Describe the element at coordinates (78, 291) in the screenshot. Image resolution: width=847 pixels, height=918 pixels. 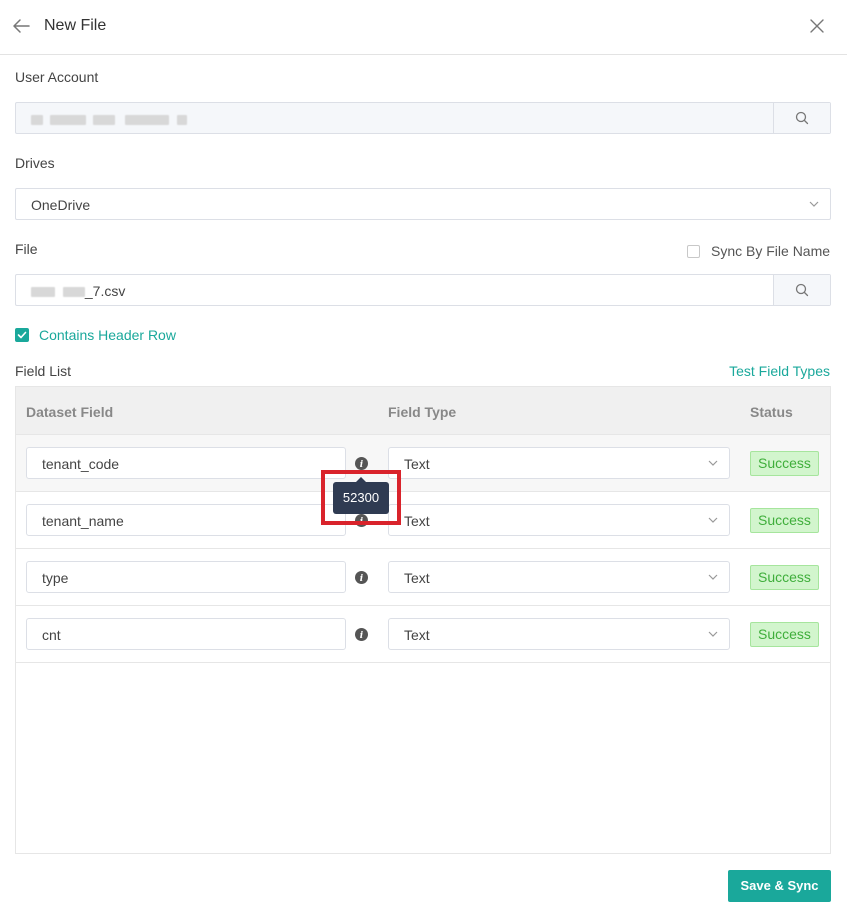
I see `file-value: _7.csv` at that location.